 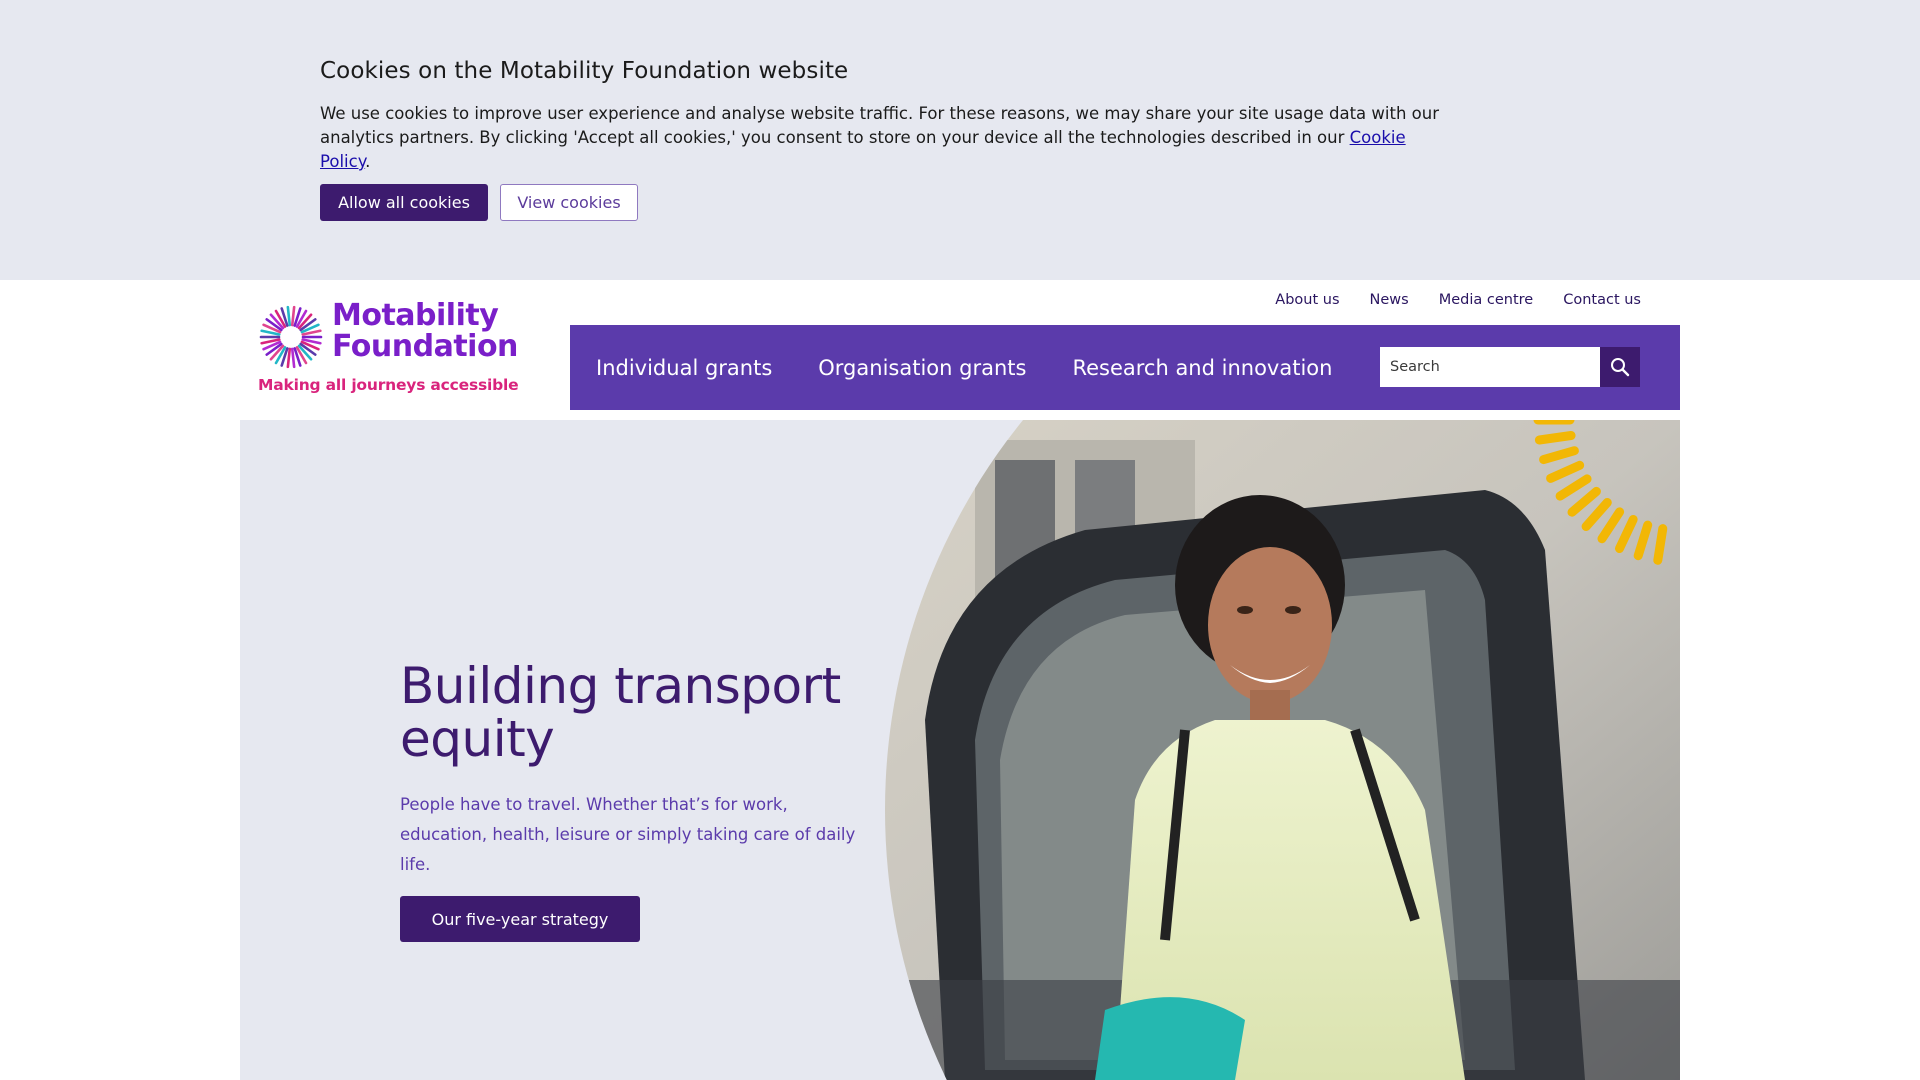 I want to click on sunburst-logo-icon, so click(x=291, y=337).